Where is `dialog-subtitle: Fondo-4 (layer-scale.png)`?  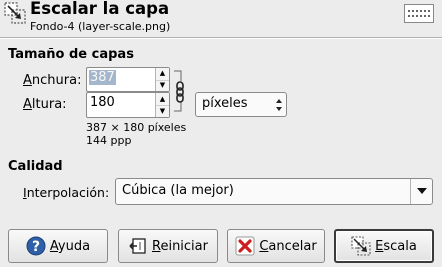 dialog-subtitle: Fondo-4 (layer-scale.png) is located at coordinates (100, 26).